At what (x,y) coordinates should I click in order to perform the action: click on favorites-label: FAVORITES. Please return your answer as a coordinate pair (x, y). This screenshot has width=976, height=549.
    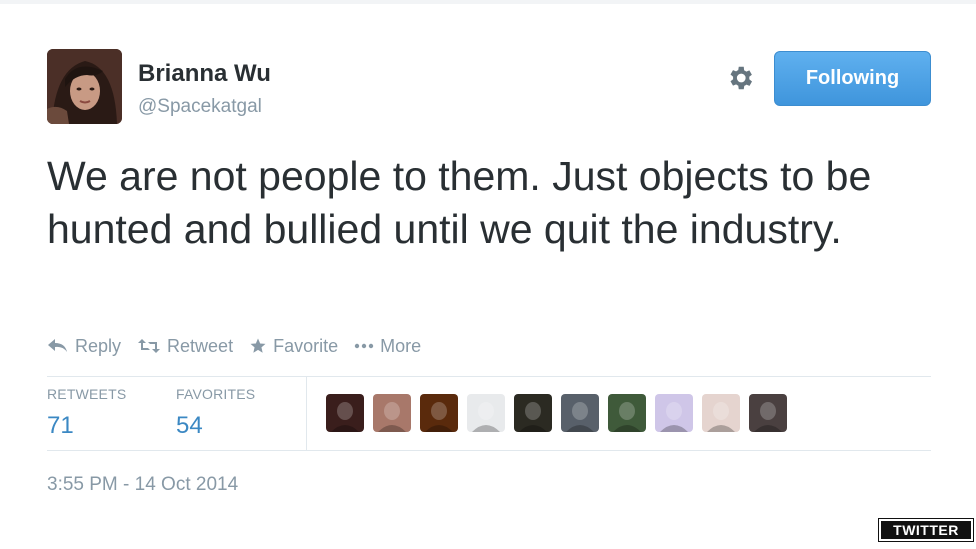
    Looking at the image, I should click on (216, 394).